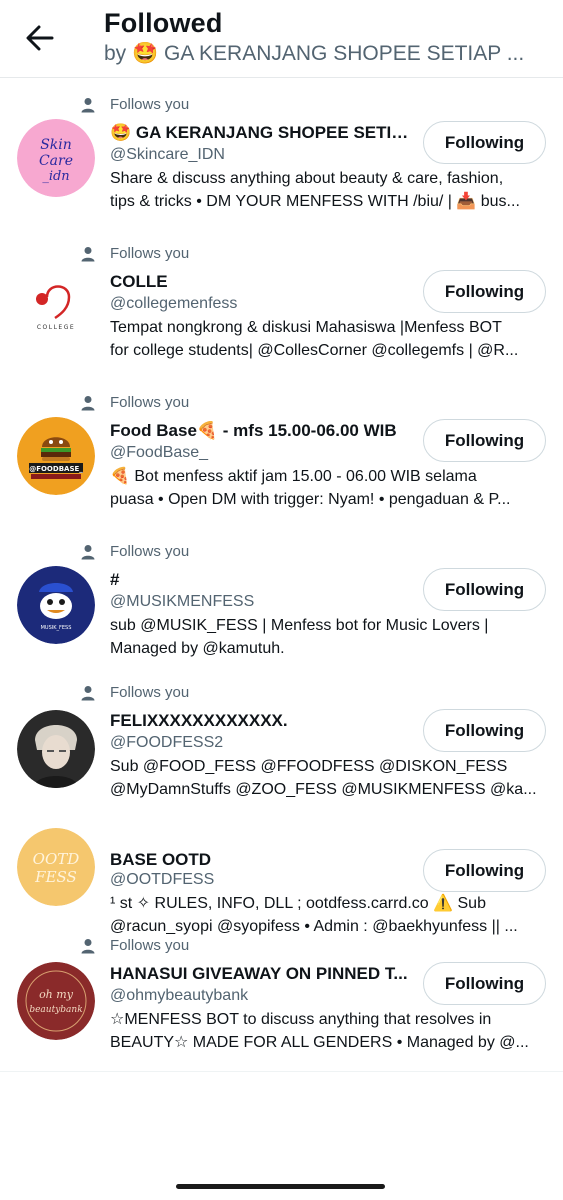  I want to click on avatar: MUSIK_FESS, so click(56, 605).